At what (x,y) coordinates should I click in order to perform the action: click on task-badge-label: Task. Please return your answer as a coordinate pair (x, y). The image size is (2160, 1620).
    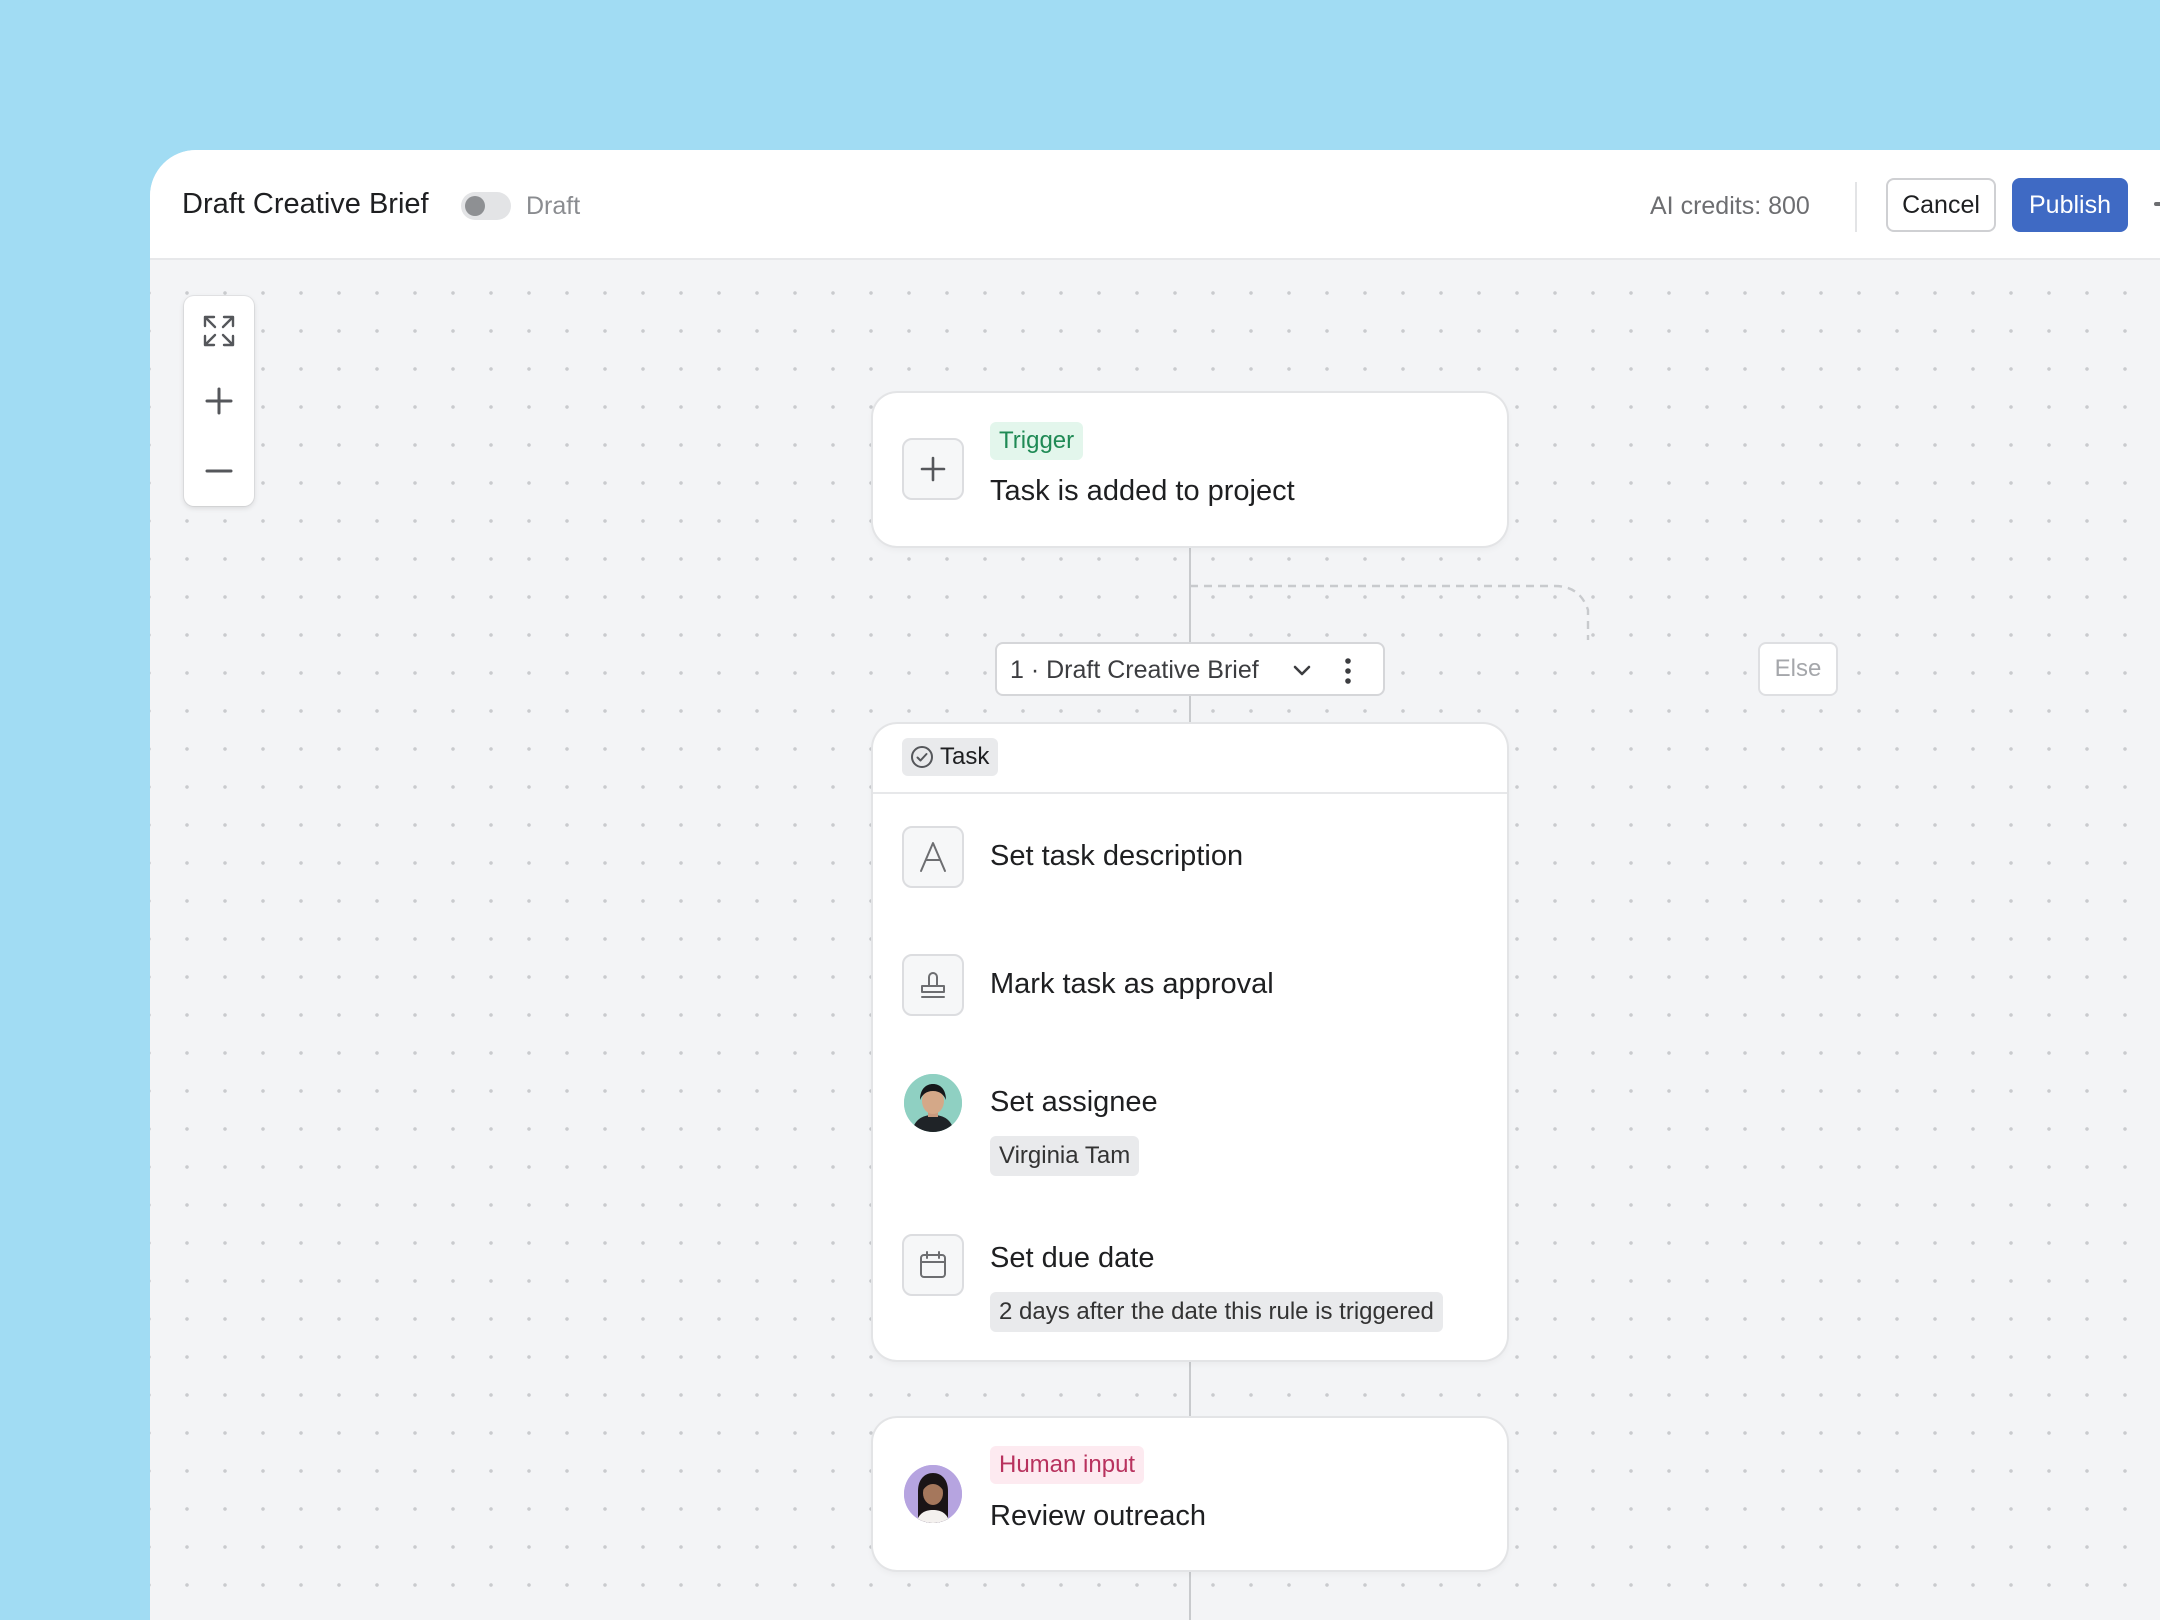
    Looking at the image, I should click on (965, 756).